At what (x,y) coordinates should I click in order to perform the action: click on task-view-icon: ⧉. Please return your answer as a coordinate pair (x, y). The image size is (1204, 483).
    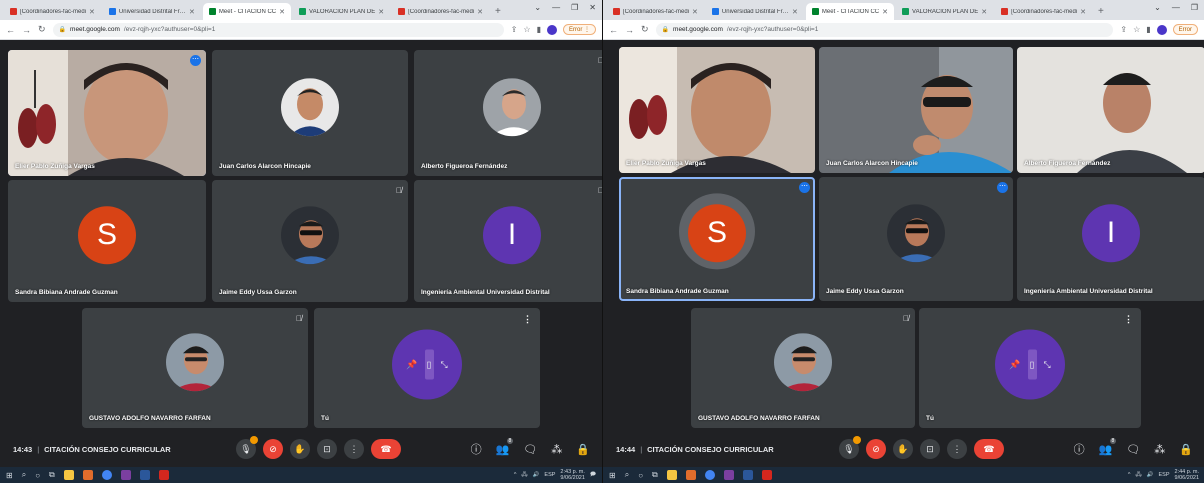
    Looking at the image, I should click on (52, 475).